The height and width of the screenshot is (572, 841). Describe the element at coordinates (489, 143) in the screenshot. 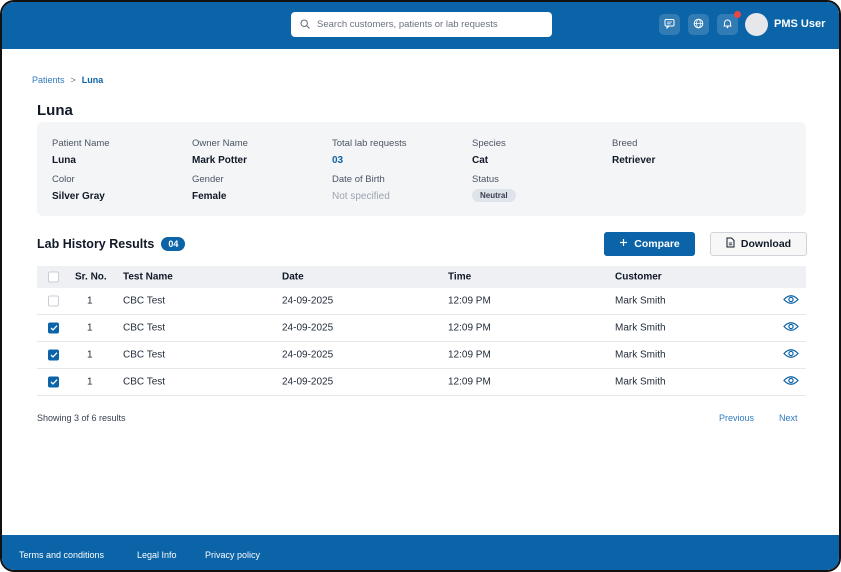

I see `field-label: Species` at that location.